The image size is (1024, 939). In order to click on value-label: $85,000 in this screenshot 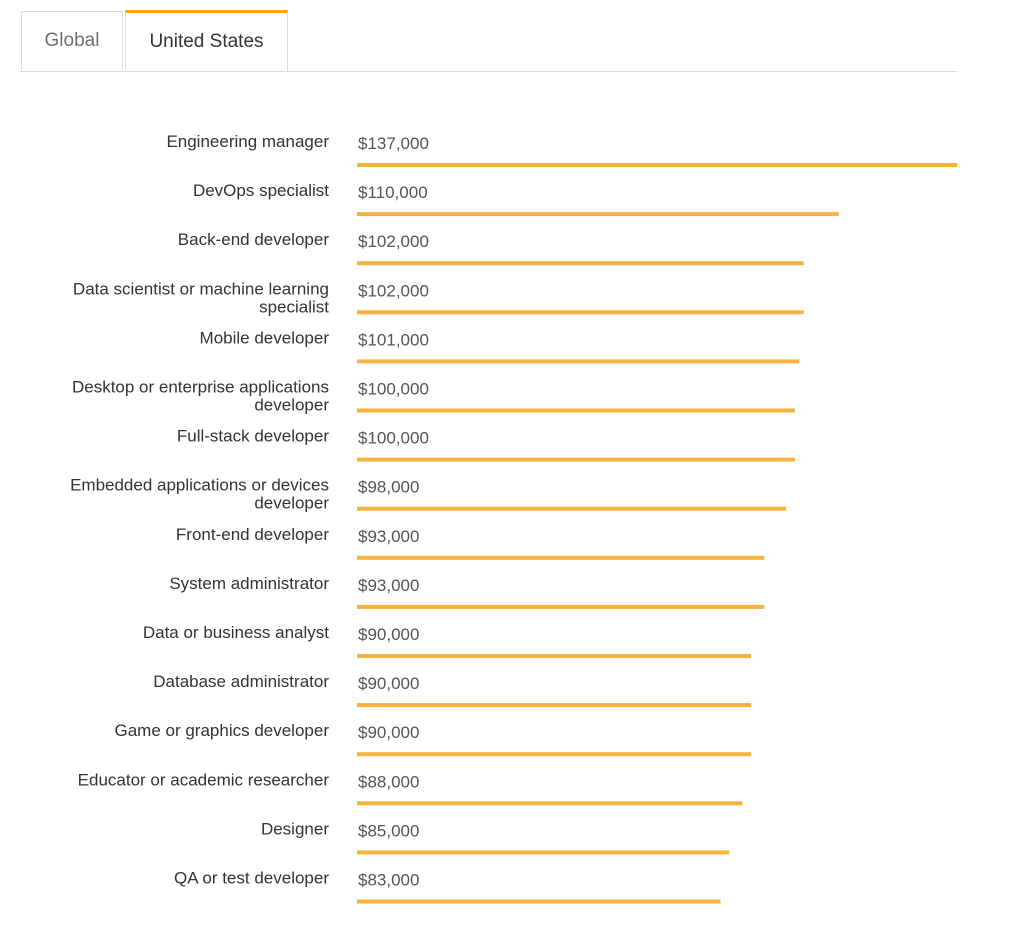, I will do `click(388, 830)`.